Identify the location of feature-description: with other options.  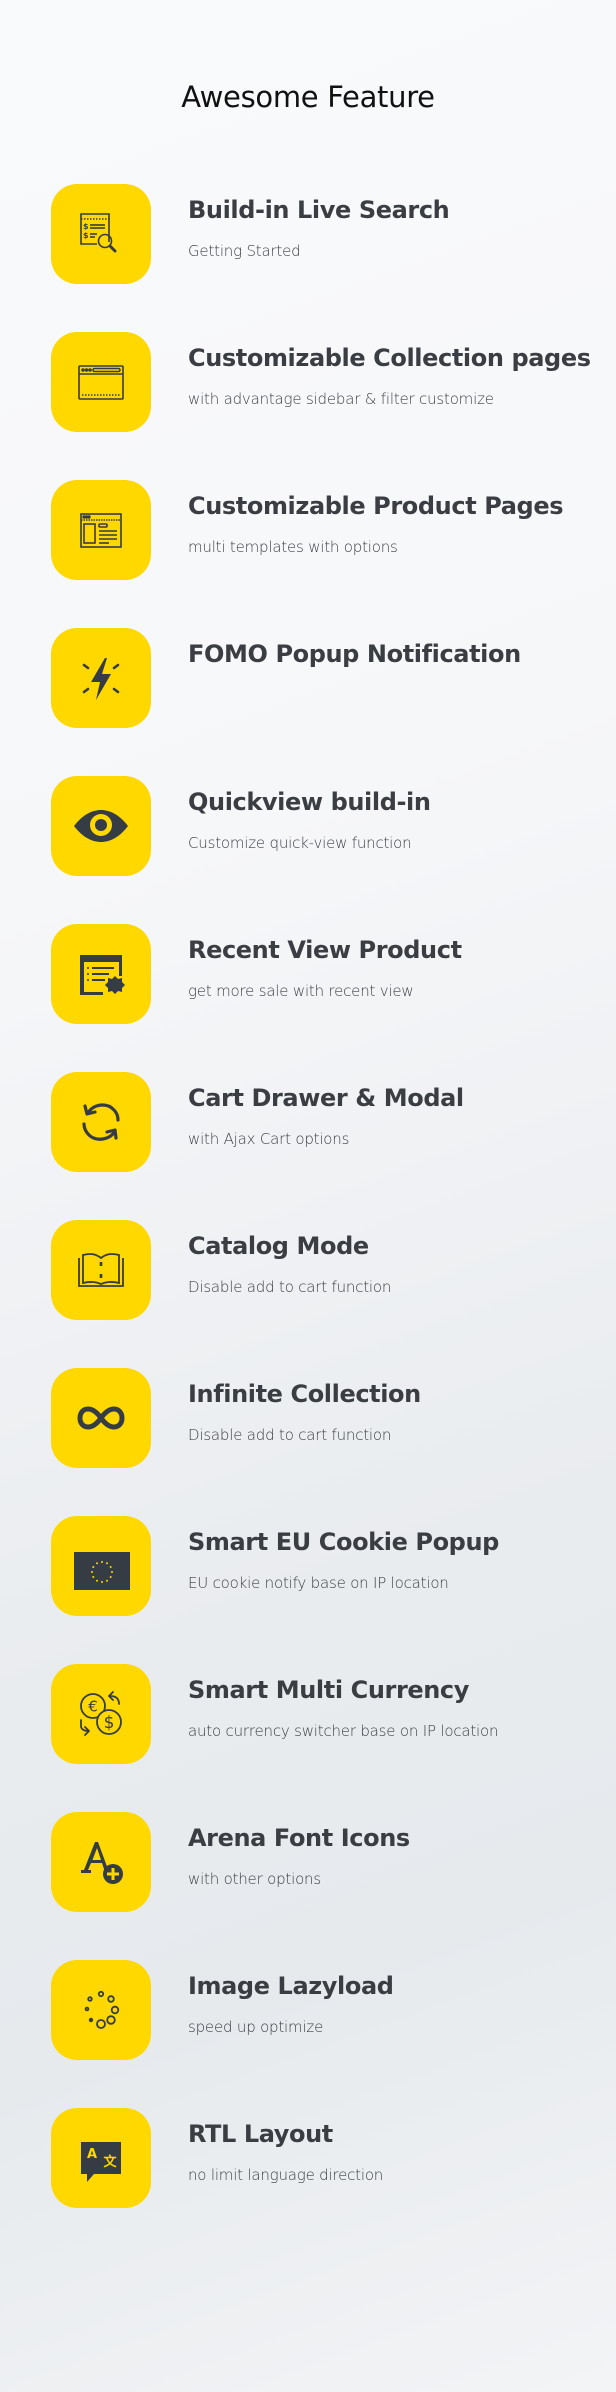
(254, 1879).